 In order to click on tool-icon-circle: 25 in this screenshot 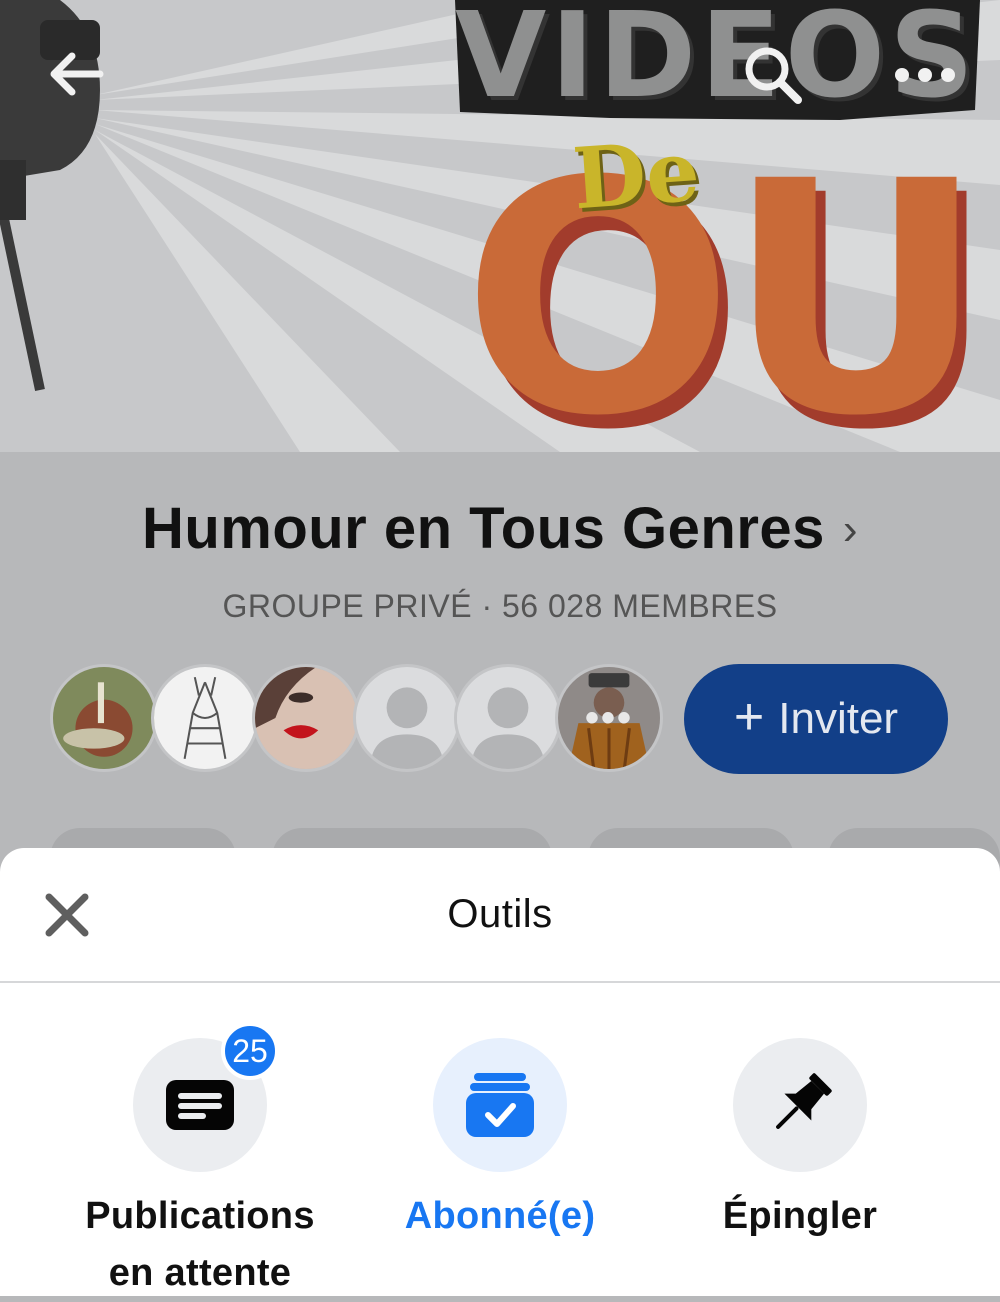, I will do `click(206, 1097)`.